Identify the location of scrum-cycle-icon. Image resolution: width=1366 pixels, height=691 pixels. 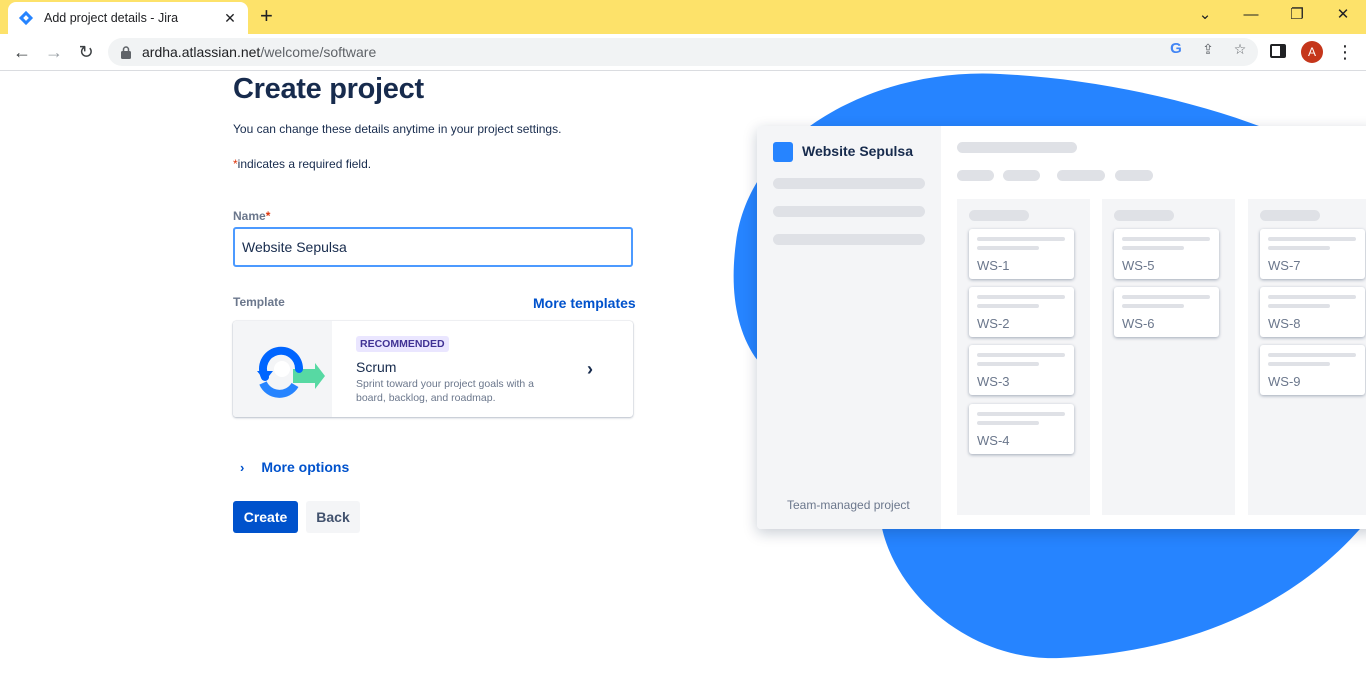
(291, 372).